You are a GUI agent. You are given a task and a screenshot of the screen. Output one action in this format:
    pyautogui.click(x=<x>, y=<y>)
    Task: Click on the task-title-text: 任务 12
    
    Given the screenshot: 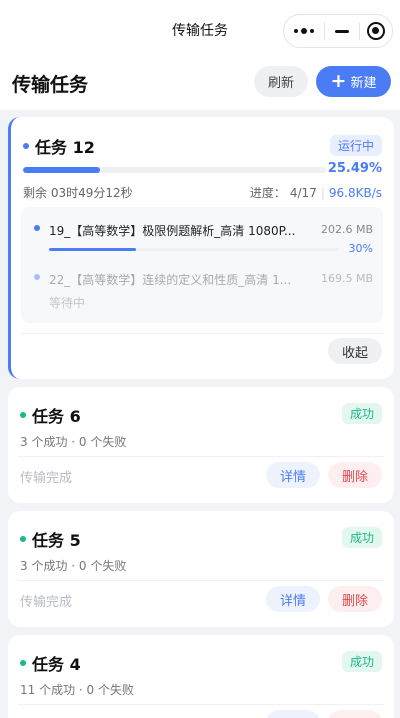 What is the action you would take?
    pyautogui.click(x=65, y=147)
    